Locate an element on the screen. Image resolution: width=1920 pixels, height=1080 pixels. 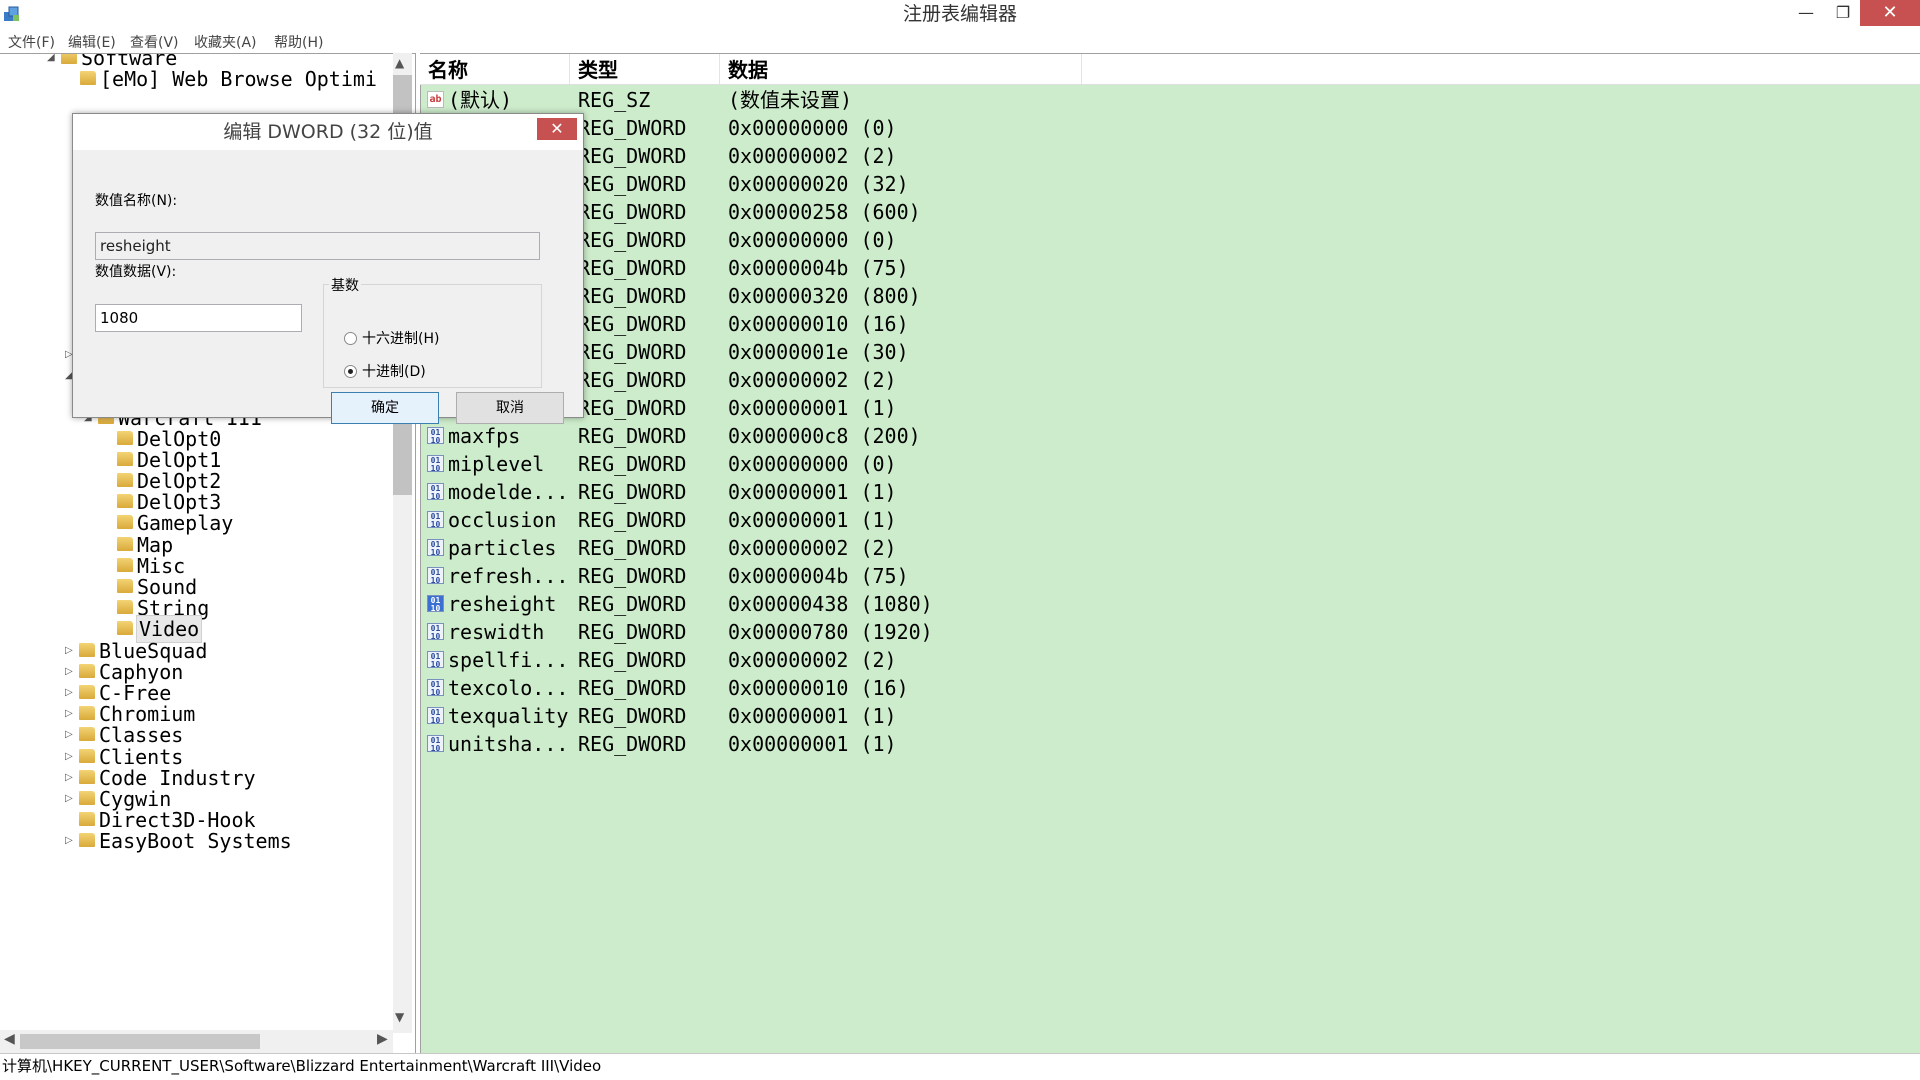
tree-node-label: [eMo] Web Browse Optimi is located at coordinates (238, 79).